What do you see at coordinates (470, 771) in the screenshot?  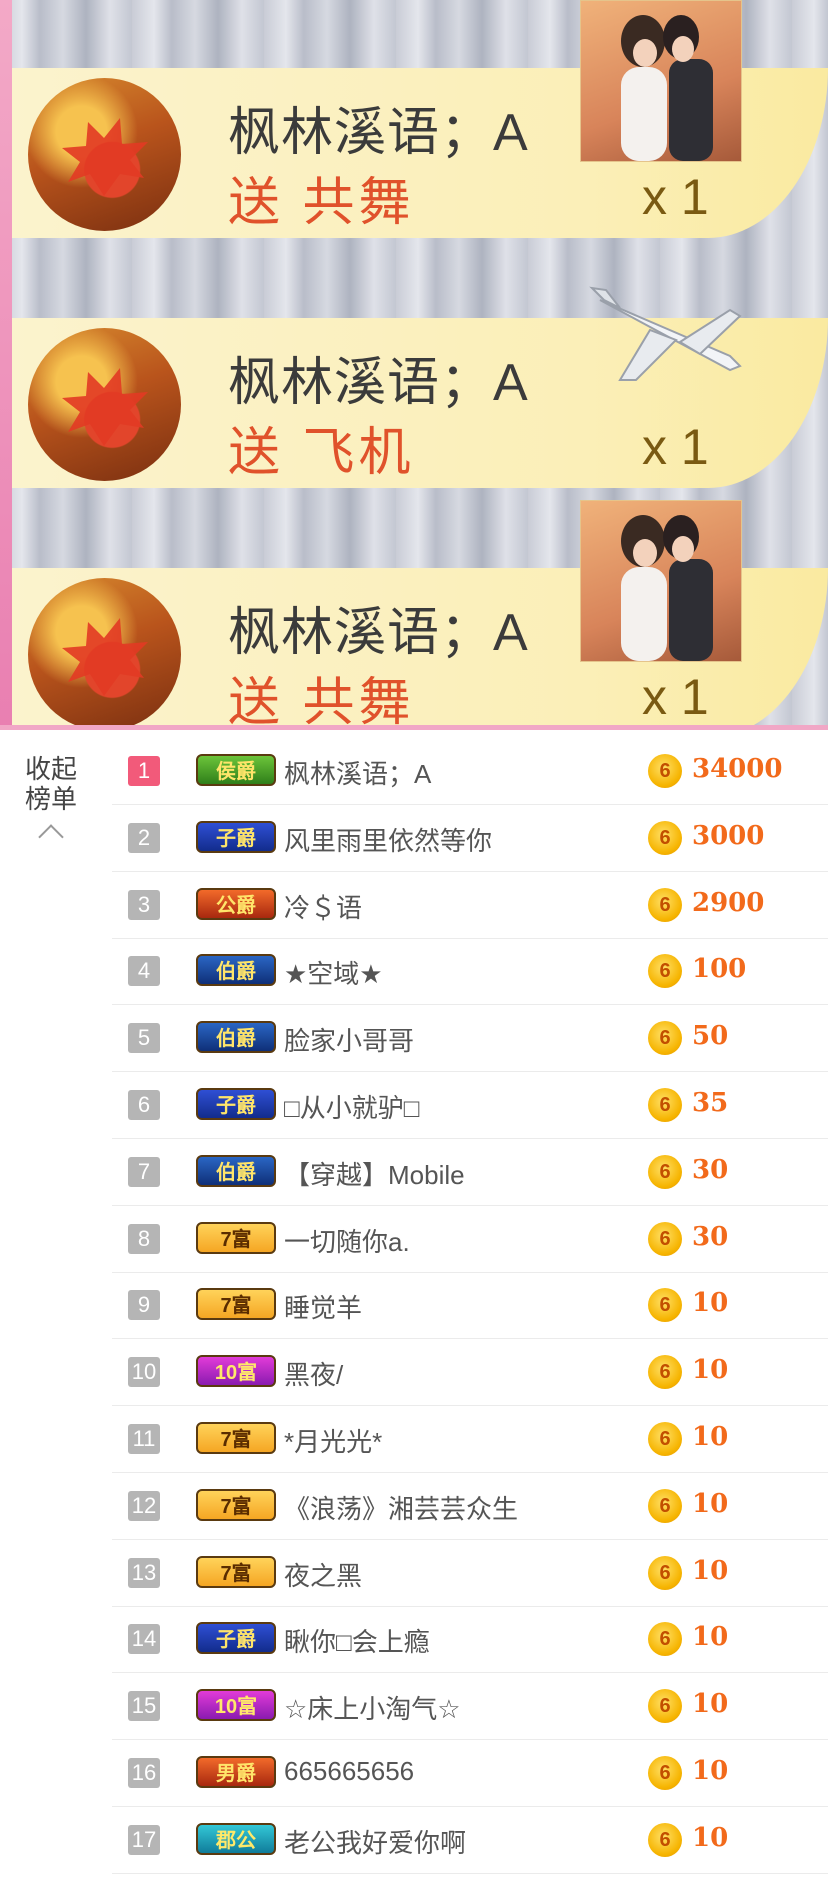 I see `ranking-row: 1 侯爵 枫林溪语；A 6 34000` at bounding box center [470, 771].